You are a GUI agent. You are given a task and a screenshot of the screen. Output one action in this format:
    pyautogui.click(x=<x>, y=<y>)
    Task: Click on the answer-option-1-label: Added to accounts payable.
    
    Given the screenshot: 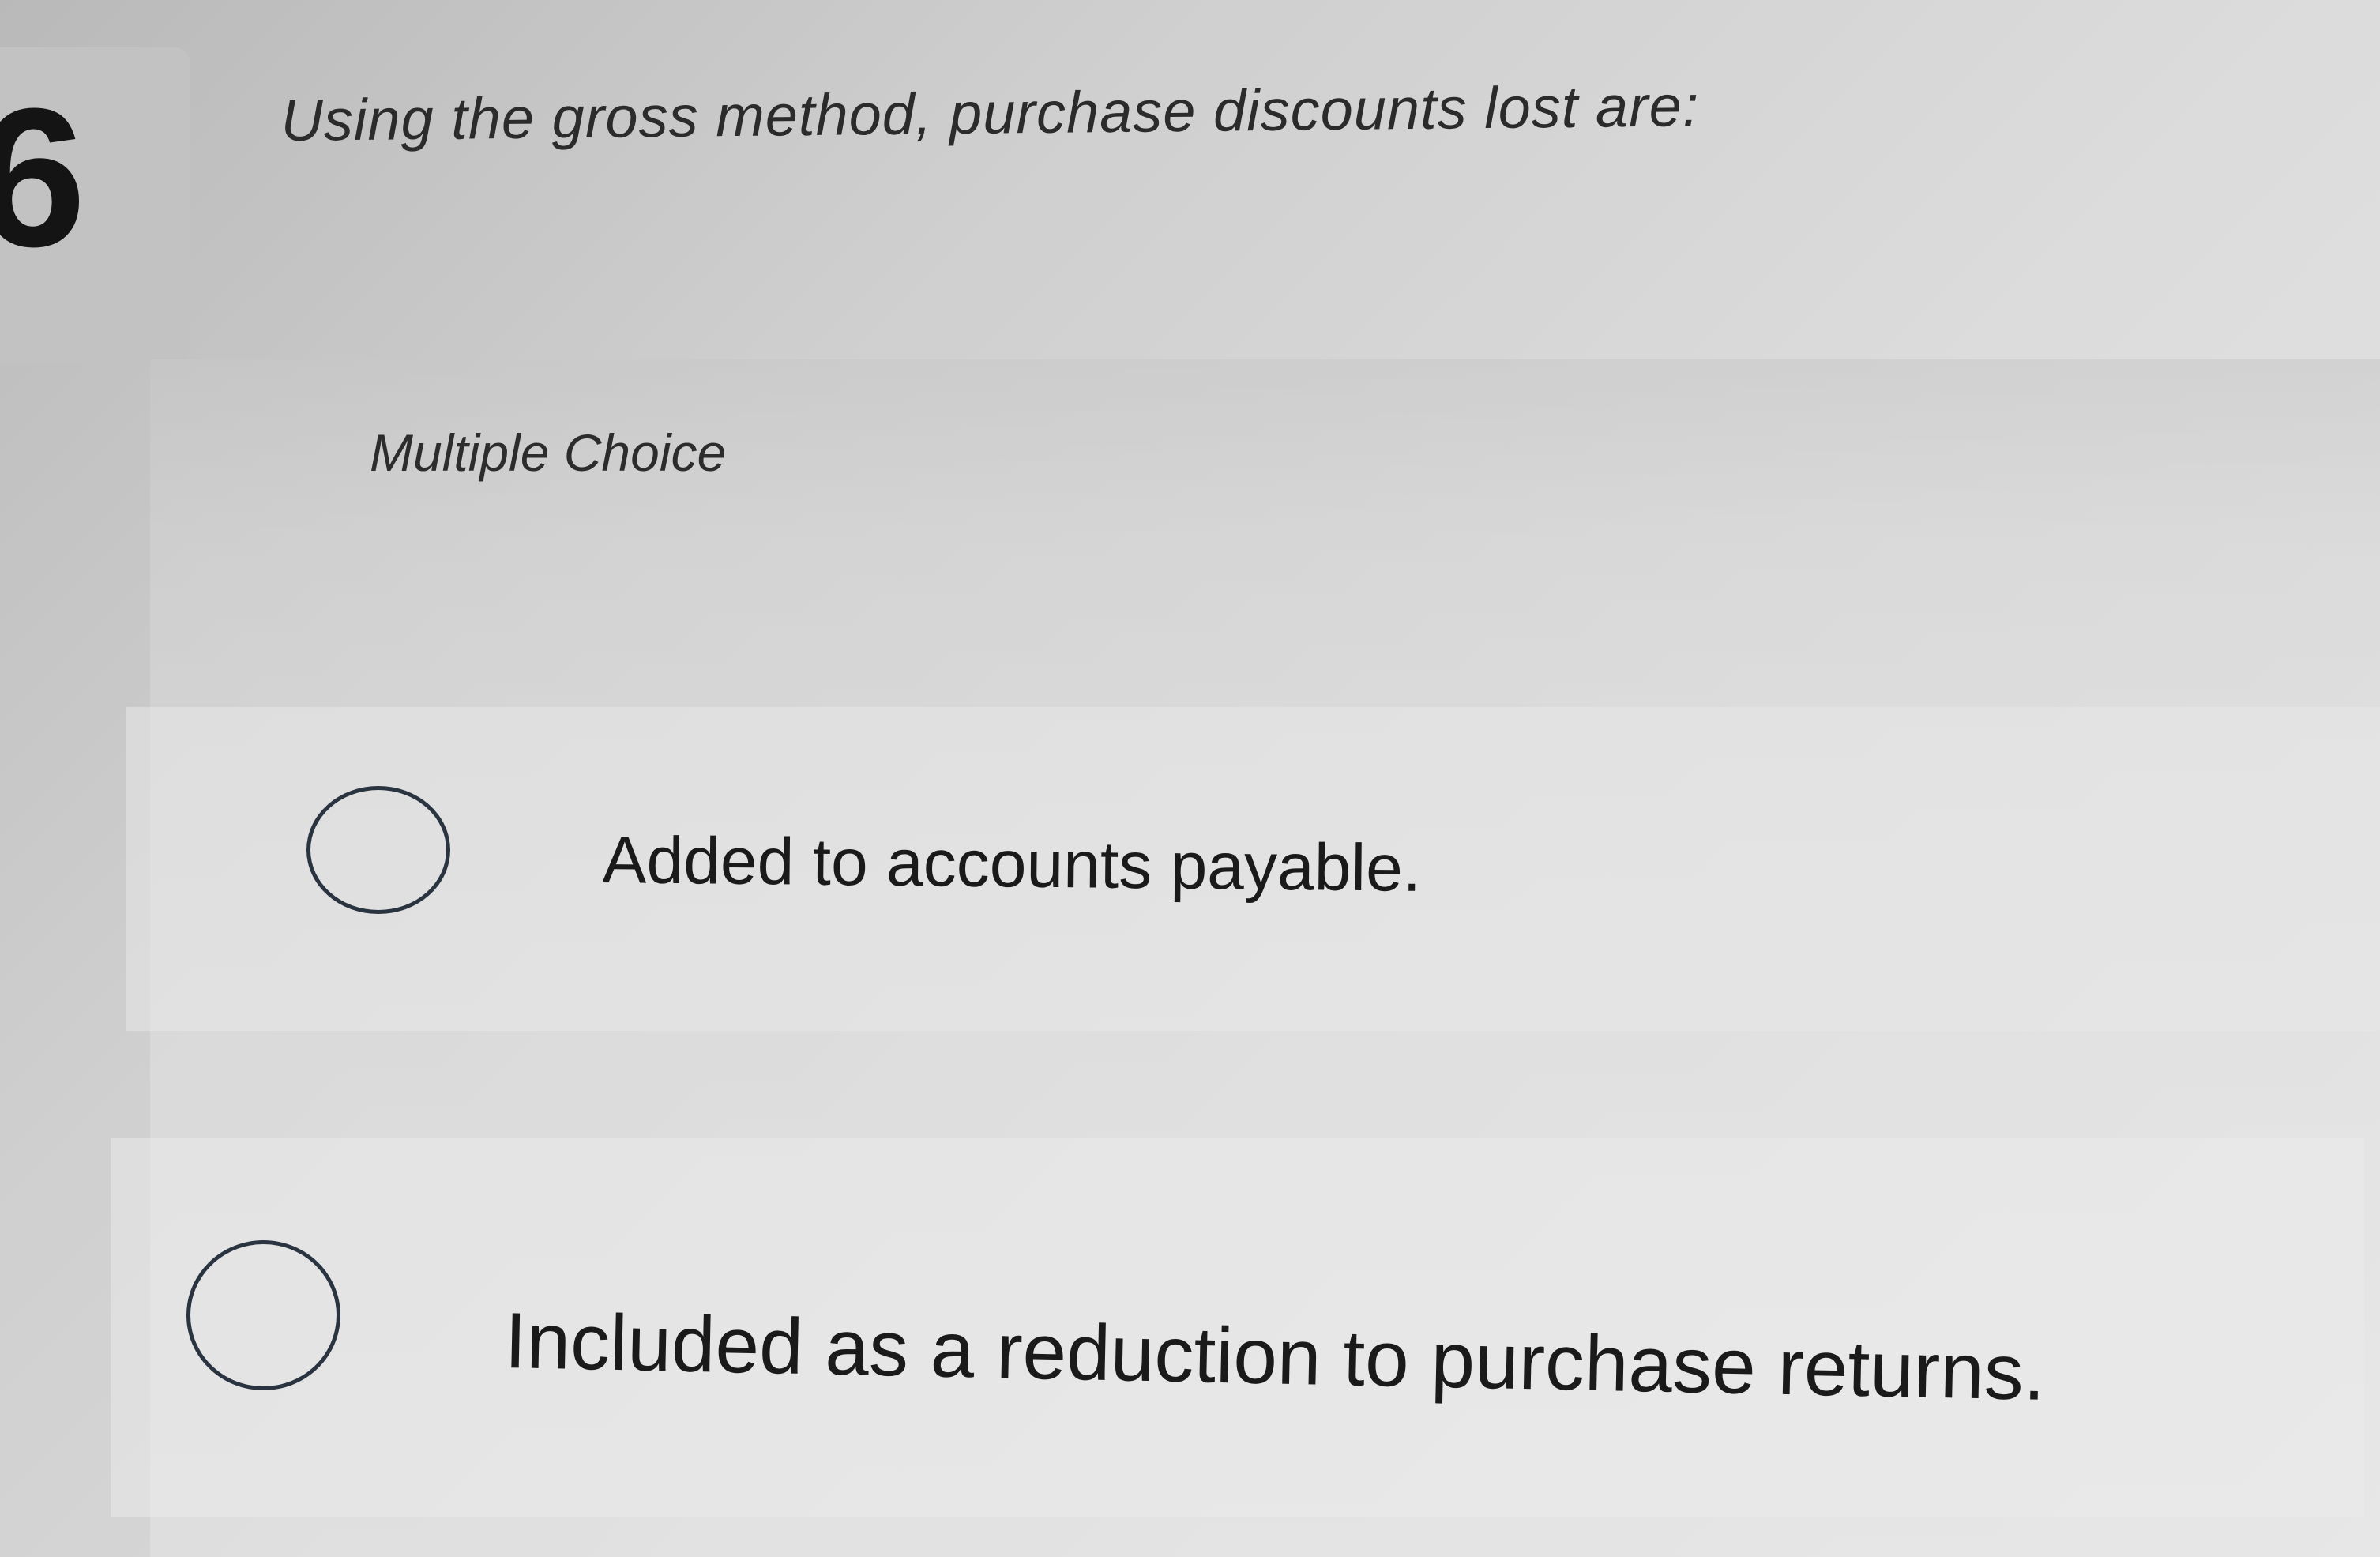 What is the action you would take?
    pyautogui.click(x=1012, y=863)
    